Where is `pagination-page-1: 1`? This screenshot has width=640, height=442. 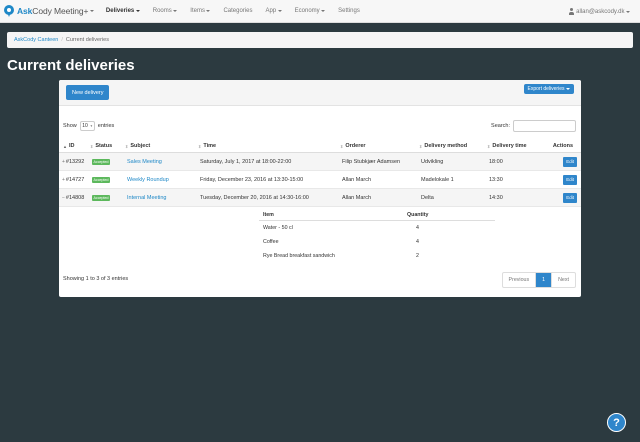
pagination-page-1: 1 is located at coordinates (544, 280).